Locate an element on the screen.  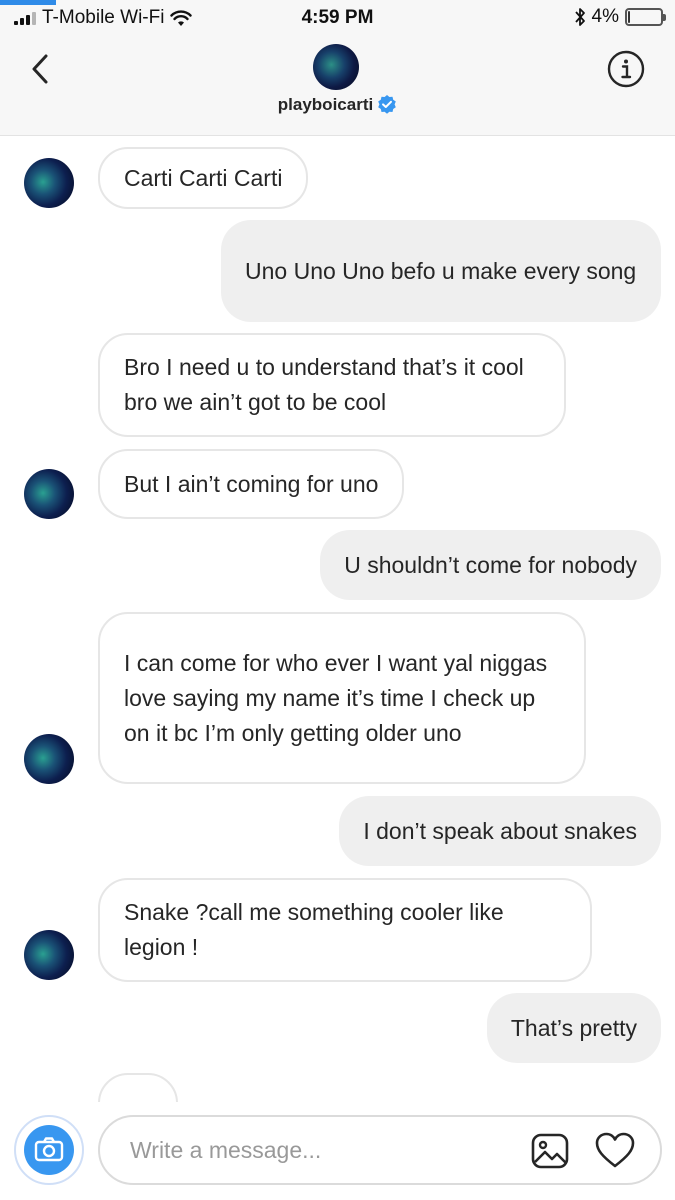
message-text: But I ain’t coming for uno is located at coordinates (251, 483).